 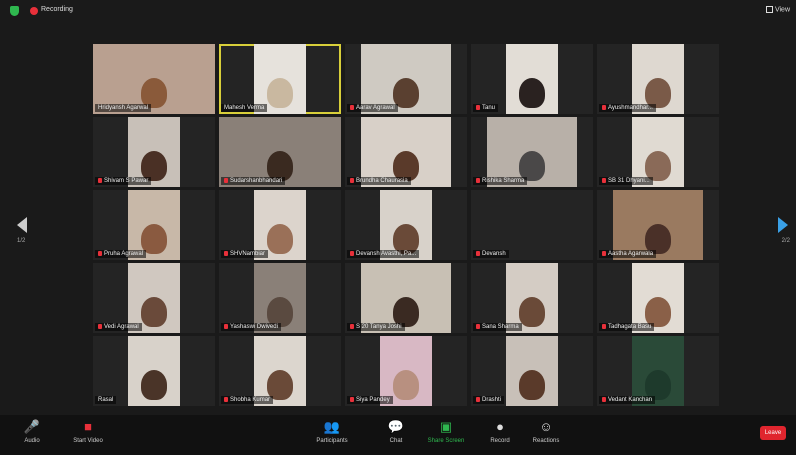 What do you see at coordinates (22, 225) in the screenshot?
I see `previous-page-icon` at bounding box center [22, 225].